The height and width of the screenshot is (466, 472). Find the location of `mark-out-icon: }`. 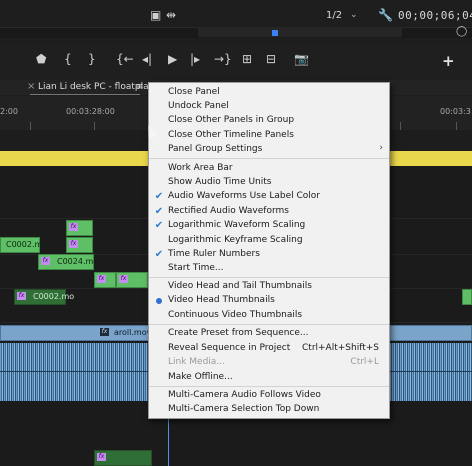

mark-out-icon: } is located at coordinates (92, 59).